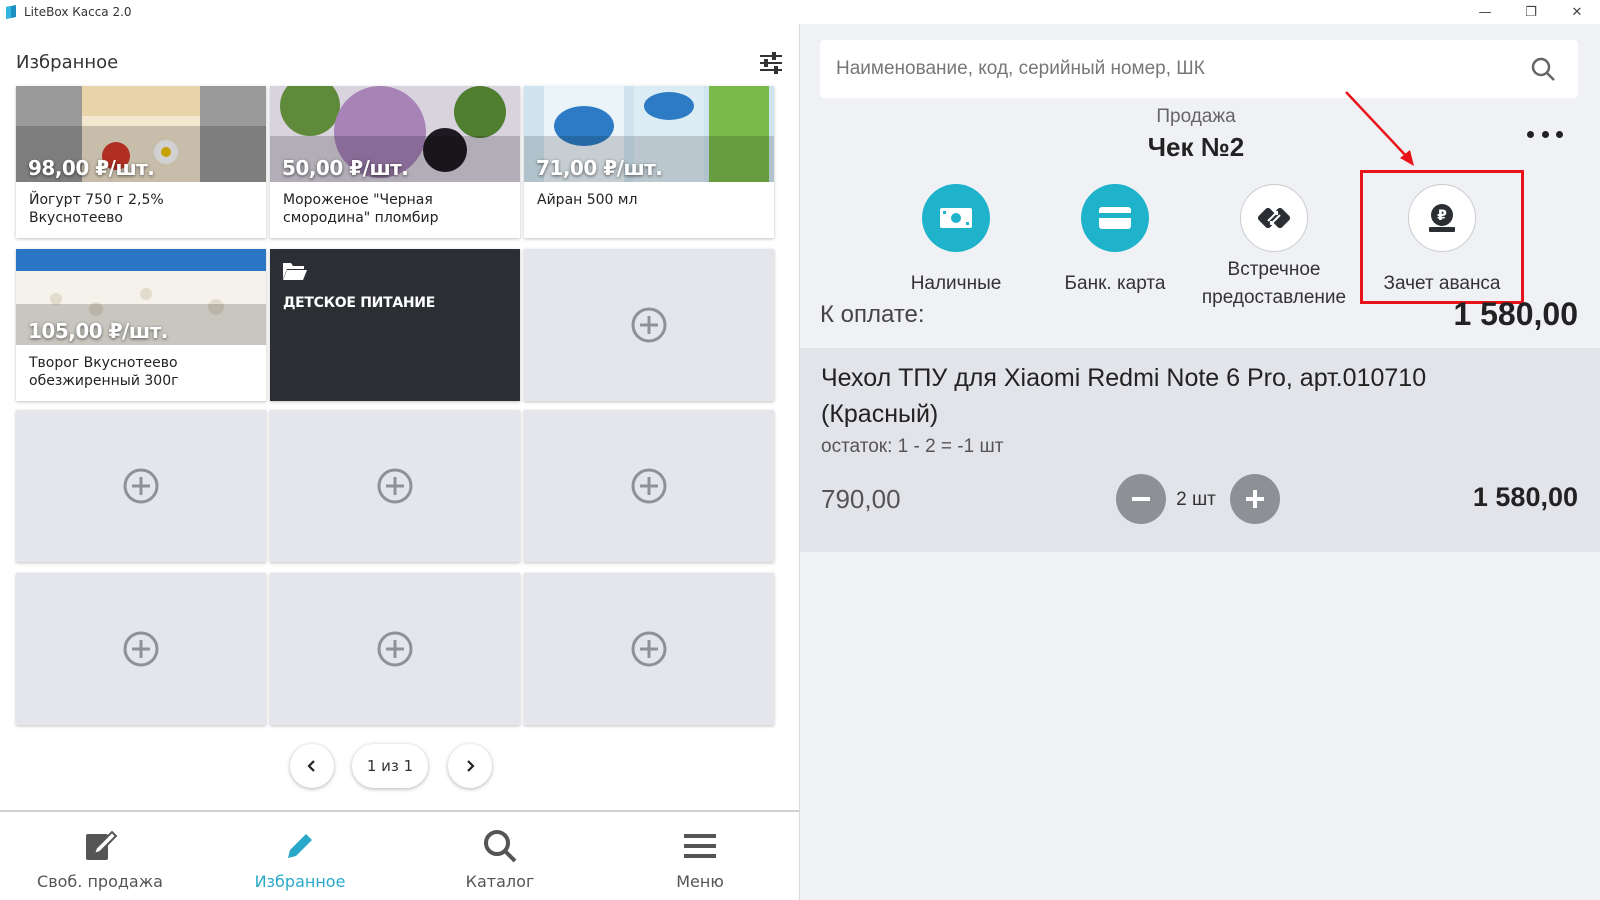 This screenshot has width=1600, height=900. What do you see at coordinates (359, 303) in the screenshot?
I see `folder-name: ДЕТСКОЕ ПИТАНИЕ` at bounding box center [359, 303].